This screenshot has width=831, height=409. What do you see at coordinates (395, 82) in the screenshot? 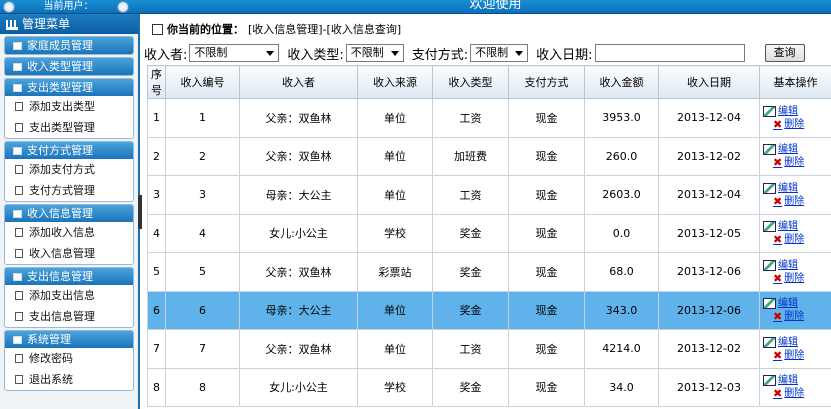
I see `column-header: 收入来源` at bounding box center [395, 82].